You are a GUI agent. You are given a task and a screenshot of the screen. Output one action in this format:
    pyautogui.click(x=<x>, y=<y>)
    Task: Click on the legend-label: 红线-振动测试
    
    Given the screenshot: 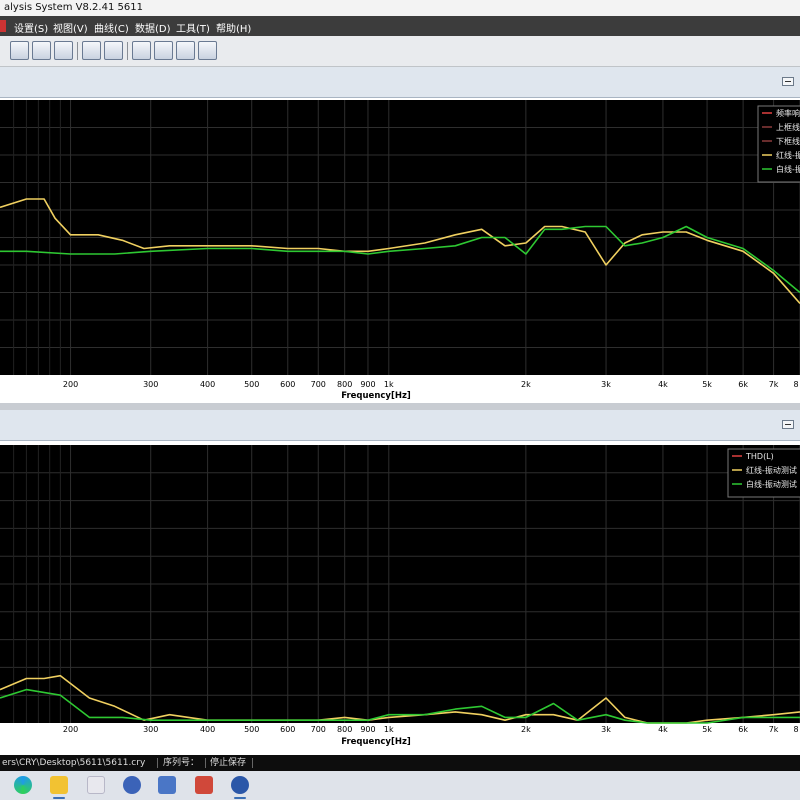 What is the action you would take?
    pyautogui.click(x=771, y=470)
    